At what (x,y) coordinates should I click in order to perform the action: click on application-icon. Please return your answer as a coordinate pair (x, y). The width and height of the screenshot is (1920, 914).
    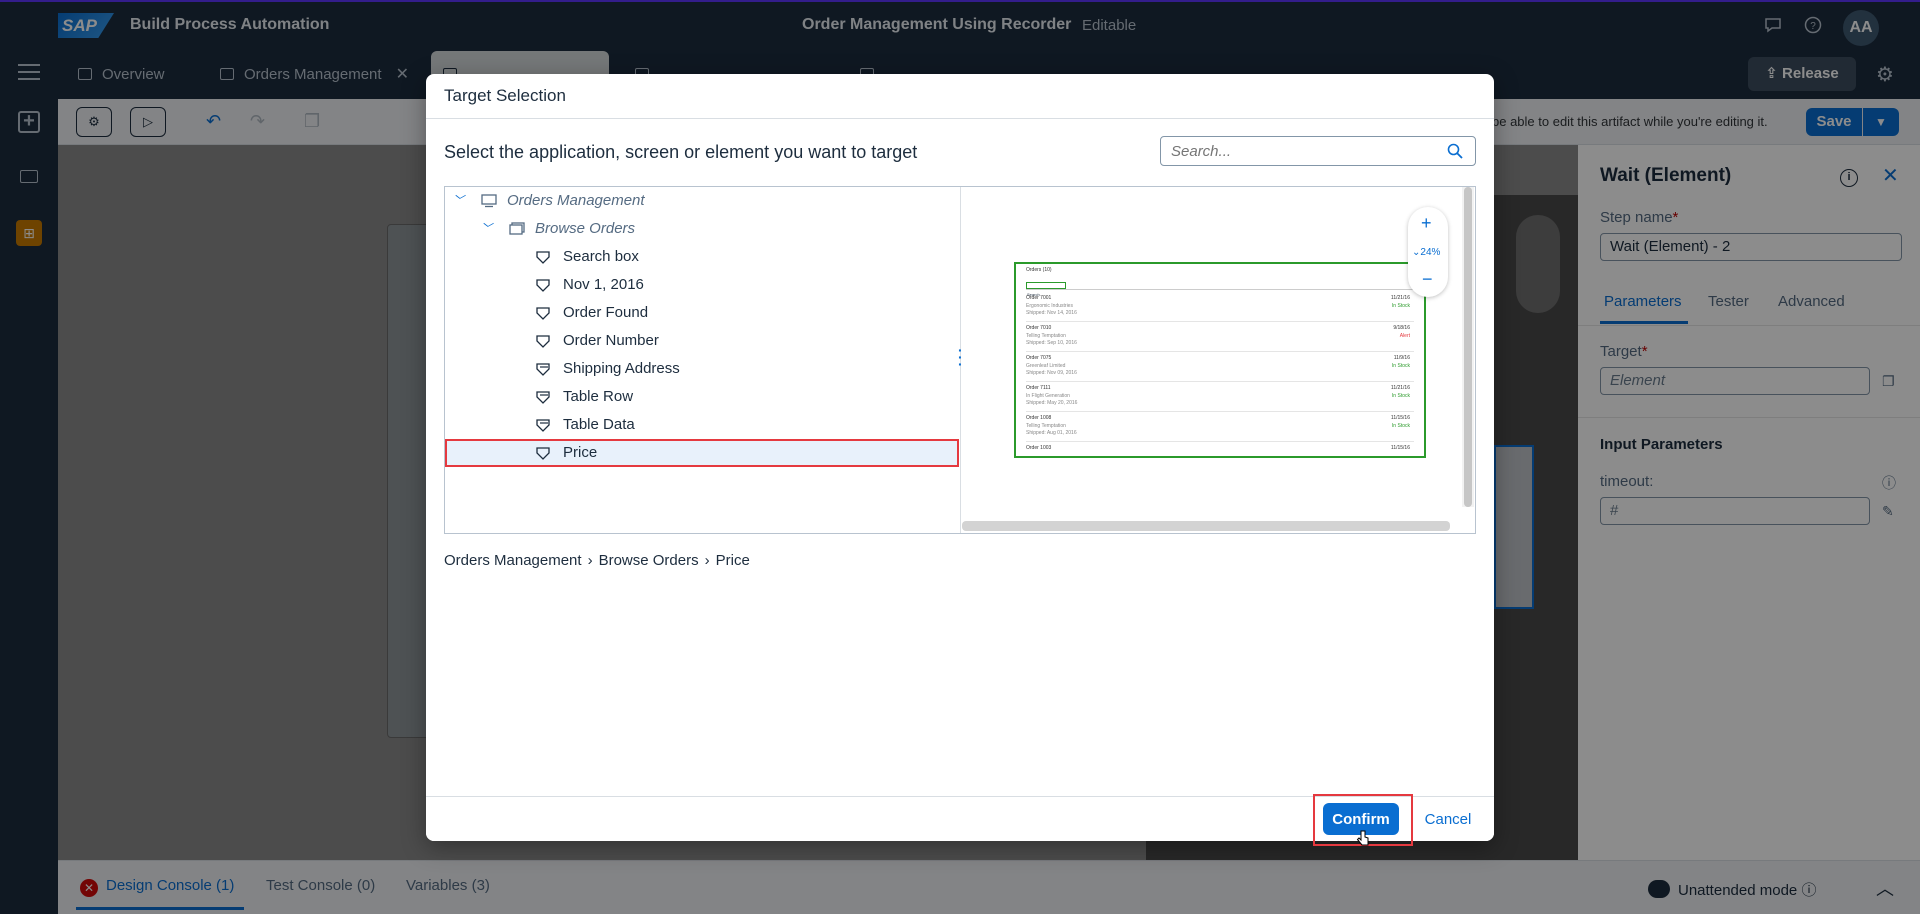
    Looking at the image, I should click on (489, 201).